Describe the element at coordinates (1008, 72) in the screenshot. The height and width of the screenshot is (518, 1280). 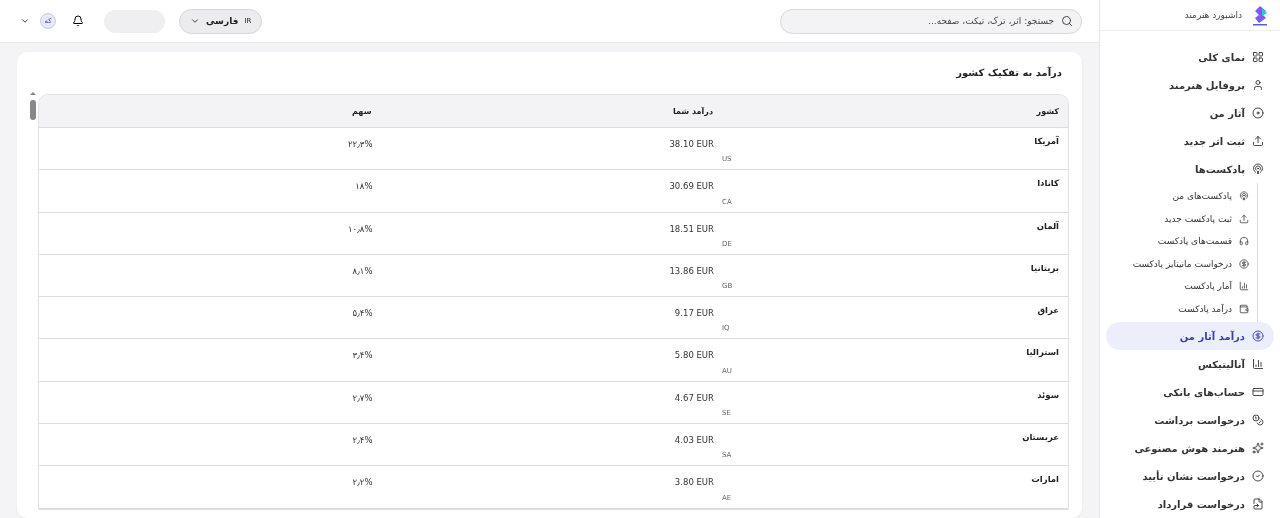
I see `card-title: درآمد به تفکیک کشور` at that location.